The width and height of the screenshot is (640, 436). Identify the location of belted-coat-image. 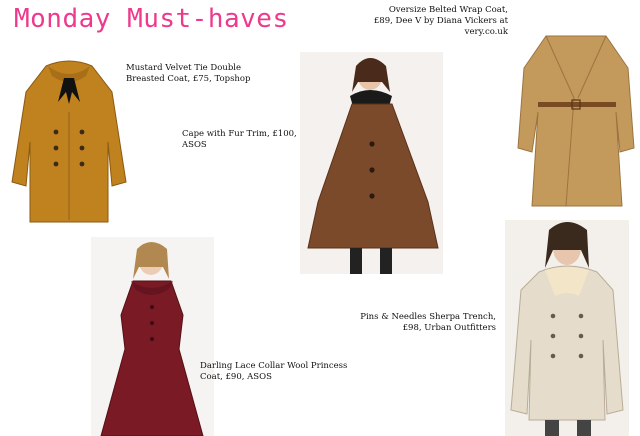
(576, 120).